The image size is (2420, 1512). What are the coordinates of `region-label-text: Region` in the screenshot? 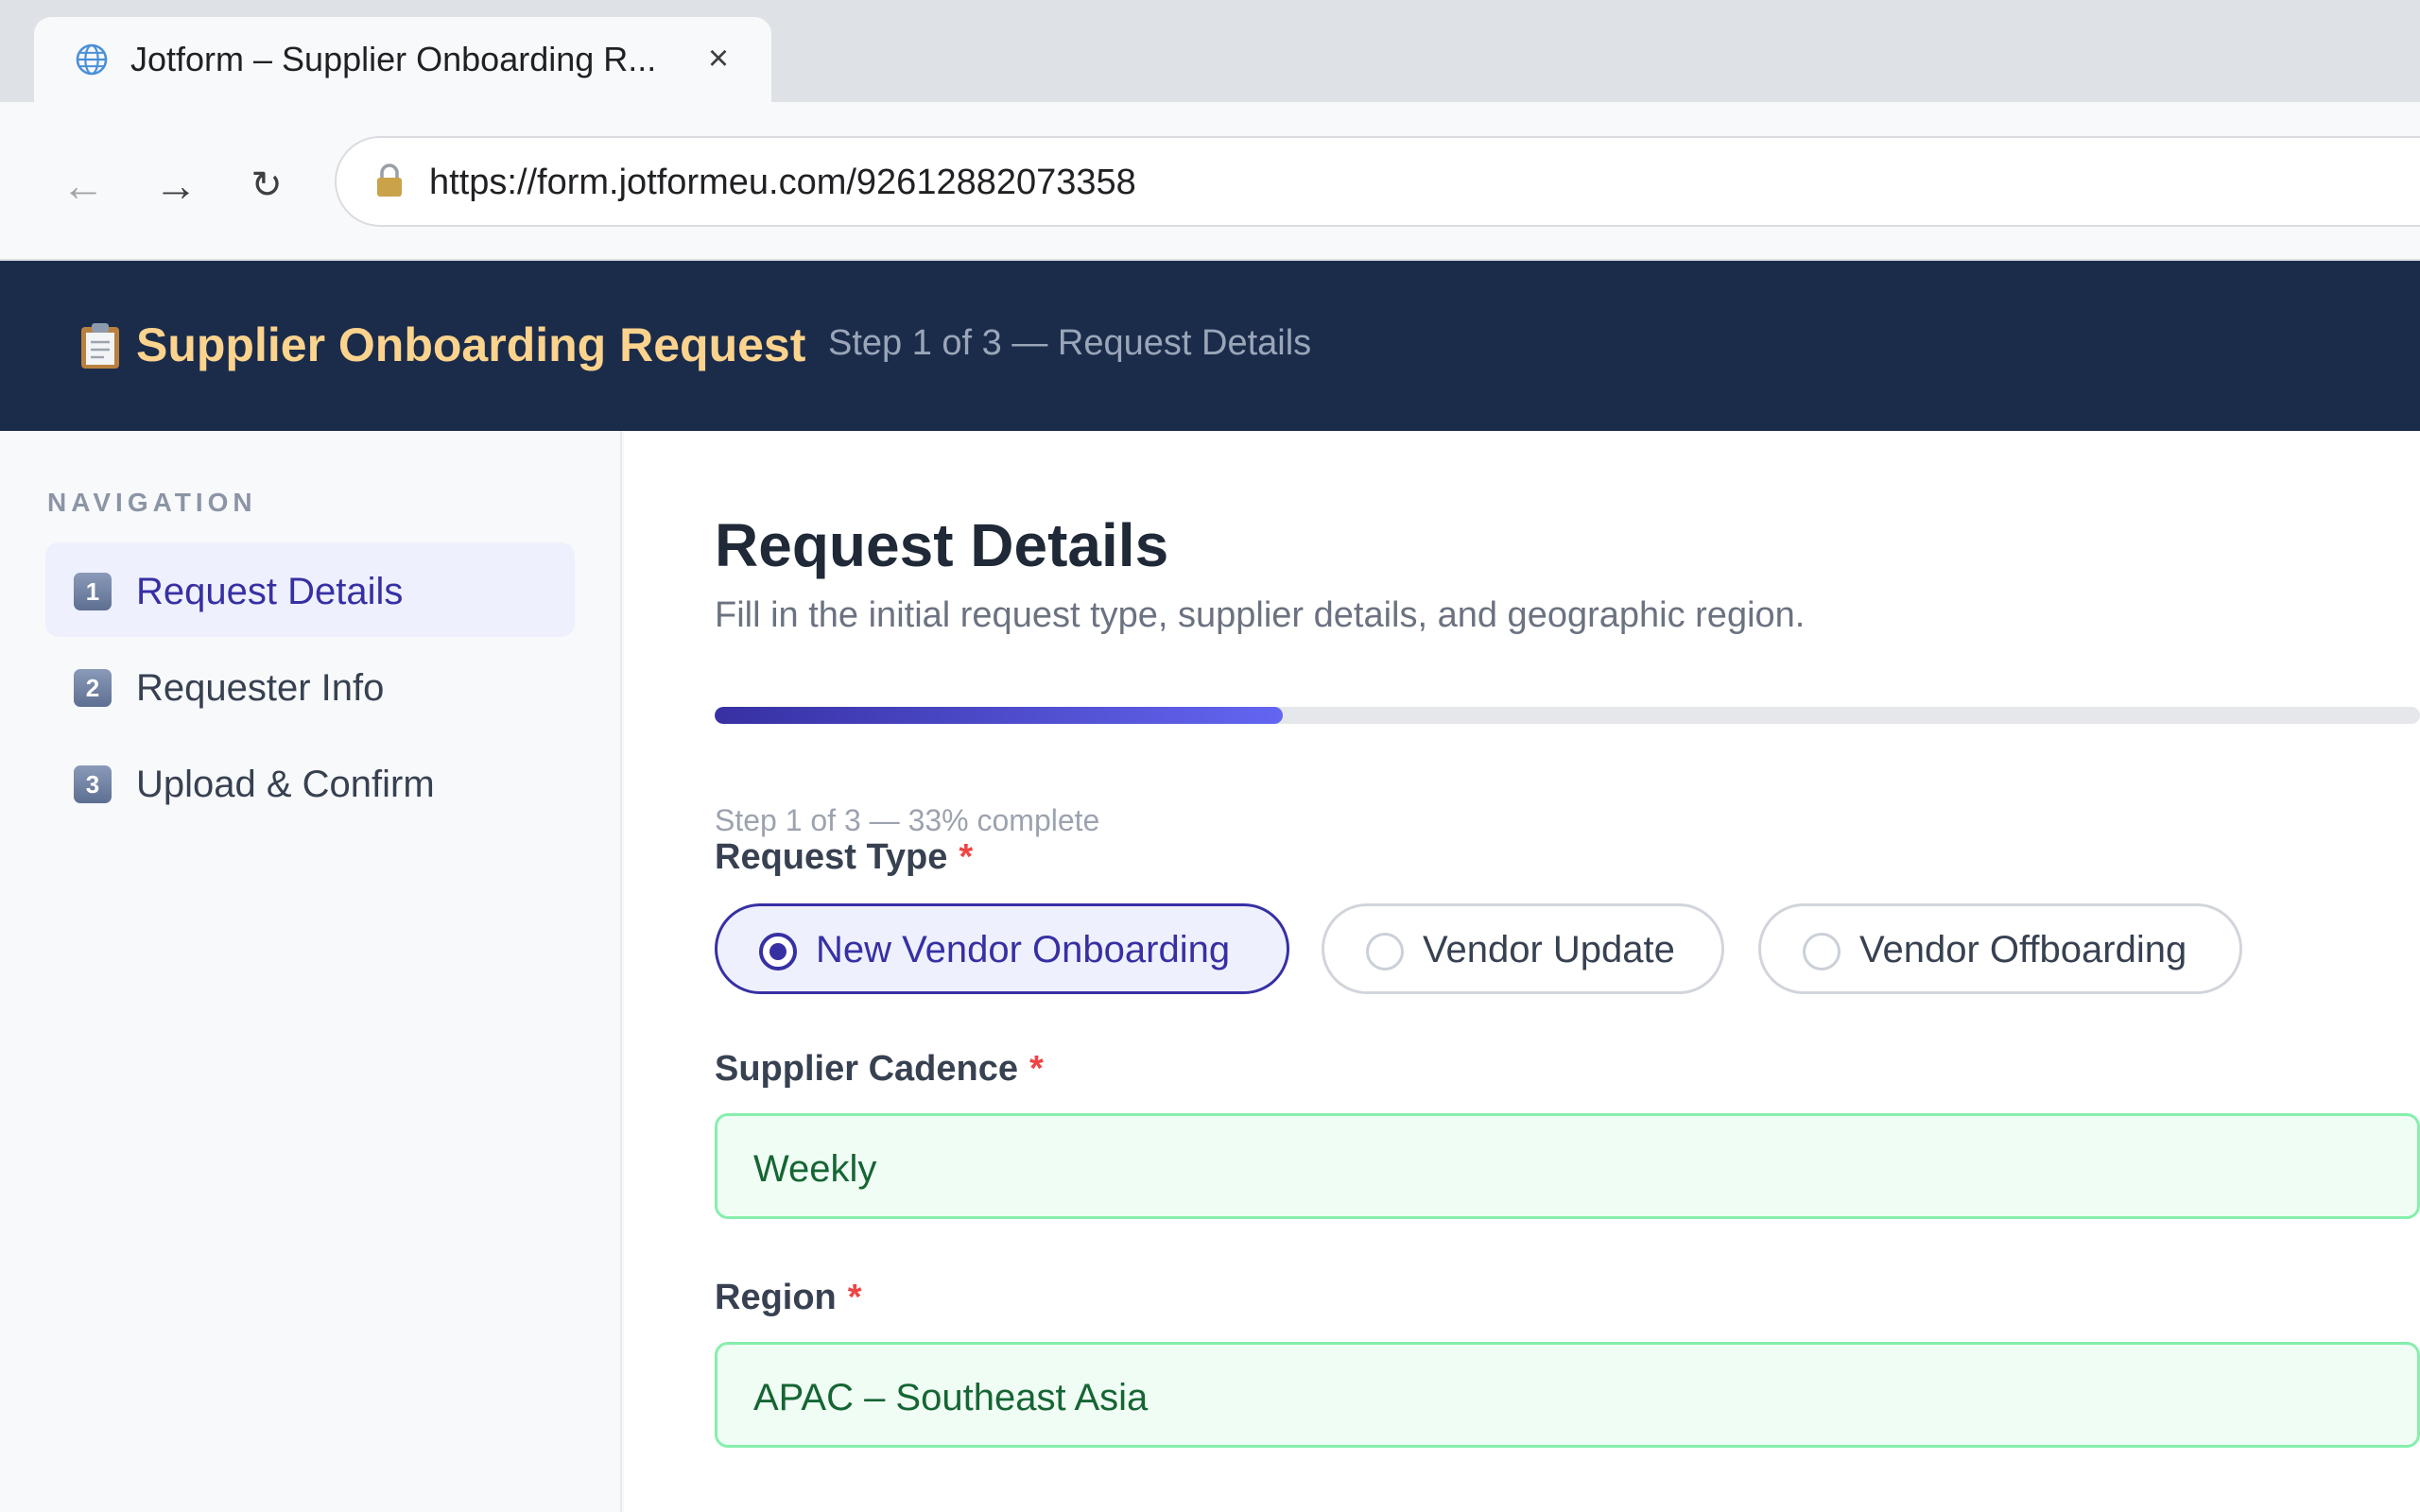 It's located at (776, 1297).